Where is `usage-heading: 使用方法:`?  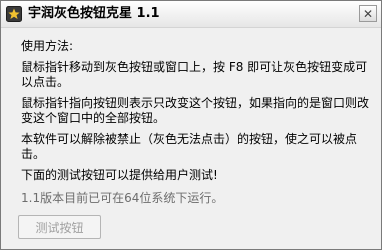
usage-heading: 使用方法: is located at coordinates (47, 46).